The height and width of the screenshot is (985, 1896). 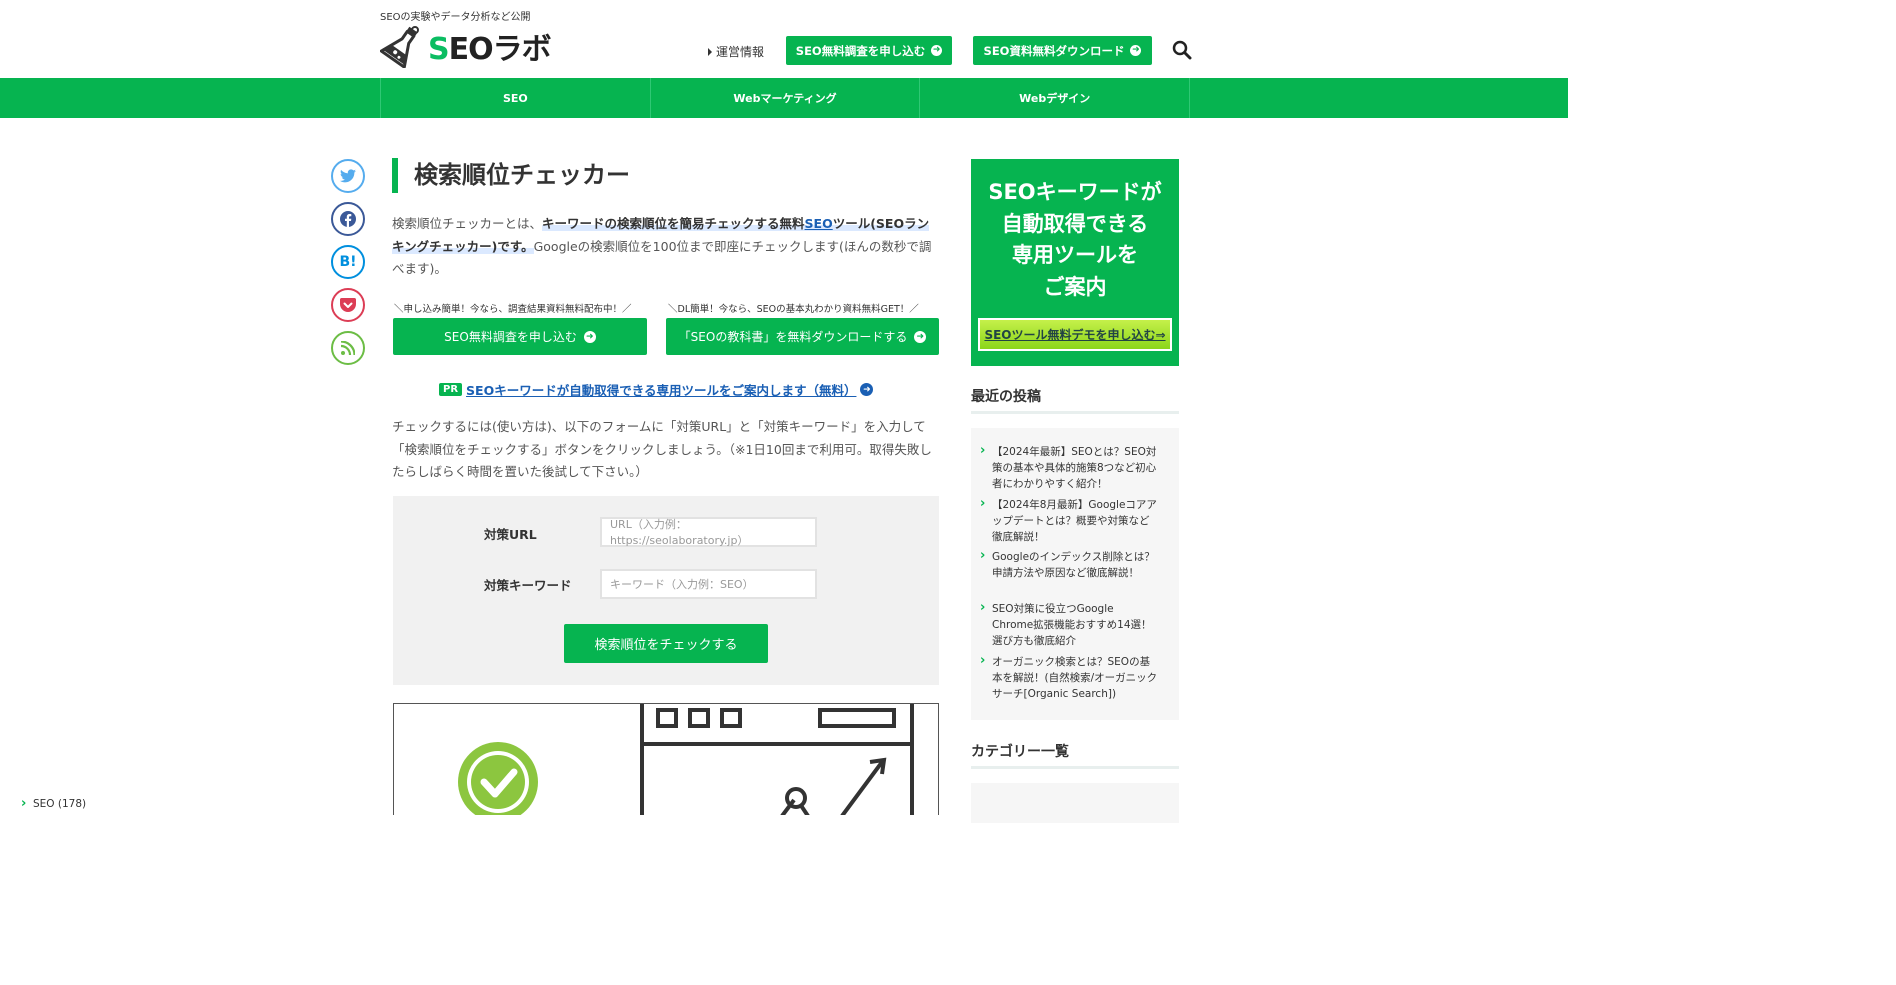 I want to click on logo-text: SEOラボ, so click(x=490, y=49).